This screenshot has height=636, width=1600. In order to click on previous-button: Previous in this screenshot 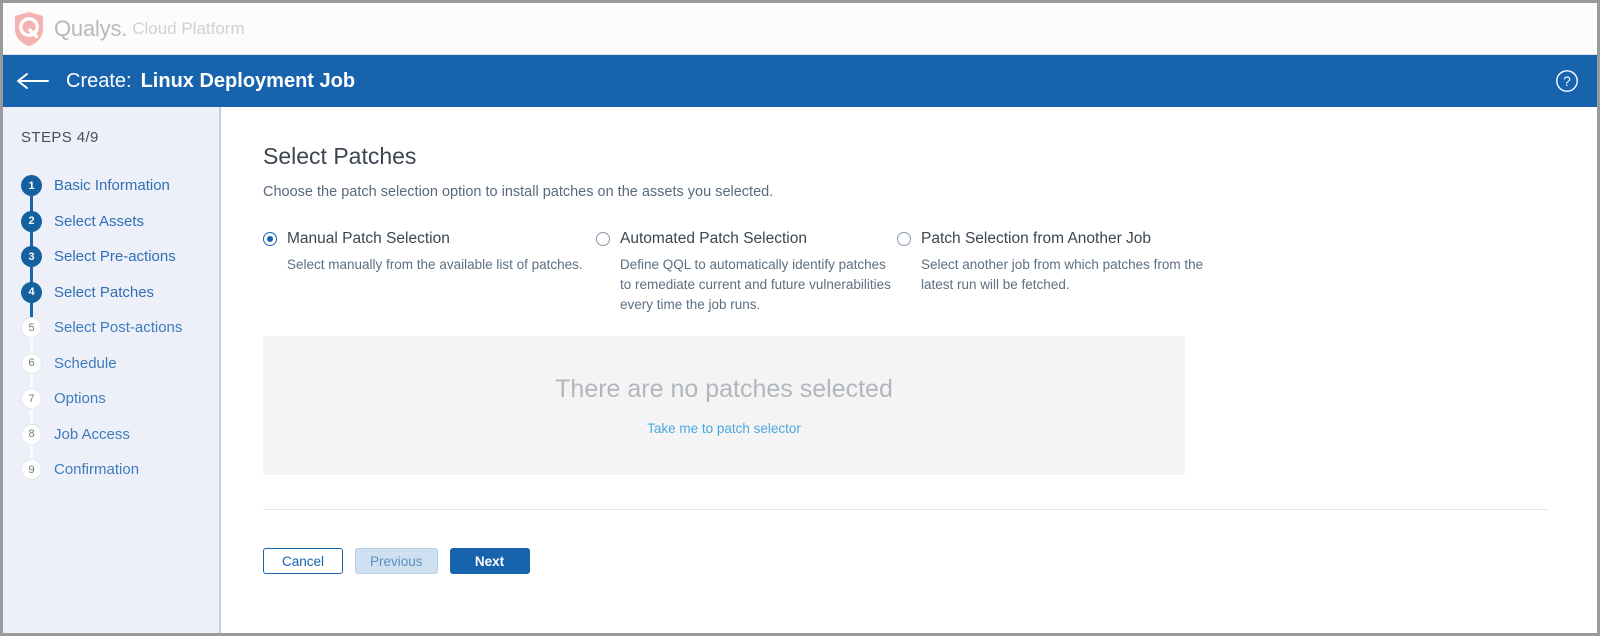, I will do `click(396, 561)`.